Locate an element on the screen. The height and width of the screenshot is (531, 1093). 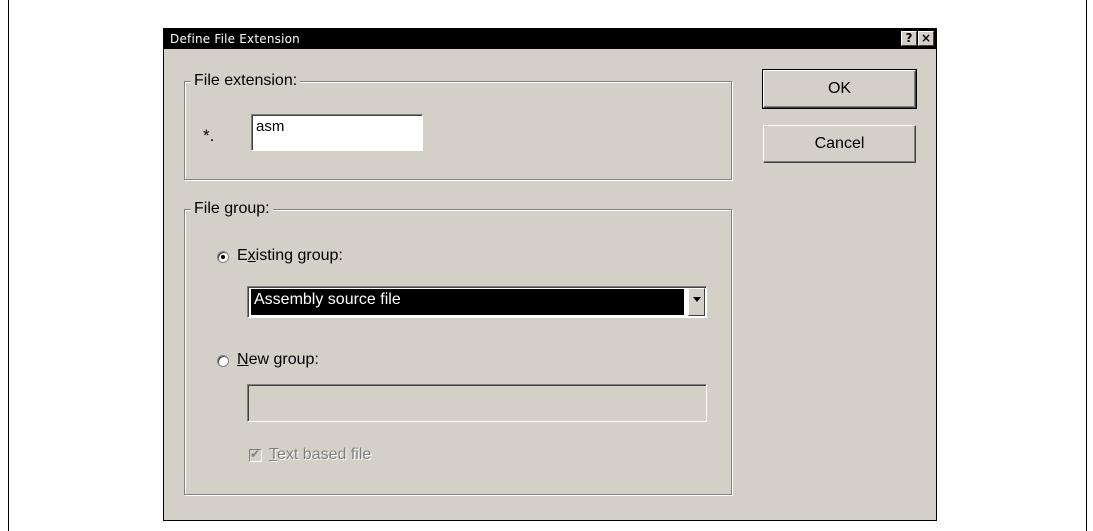
existing-group-combobox: Assembly source file is located at coordinates (477, 302).